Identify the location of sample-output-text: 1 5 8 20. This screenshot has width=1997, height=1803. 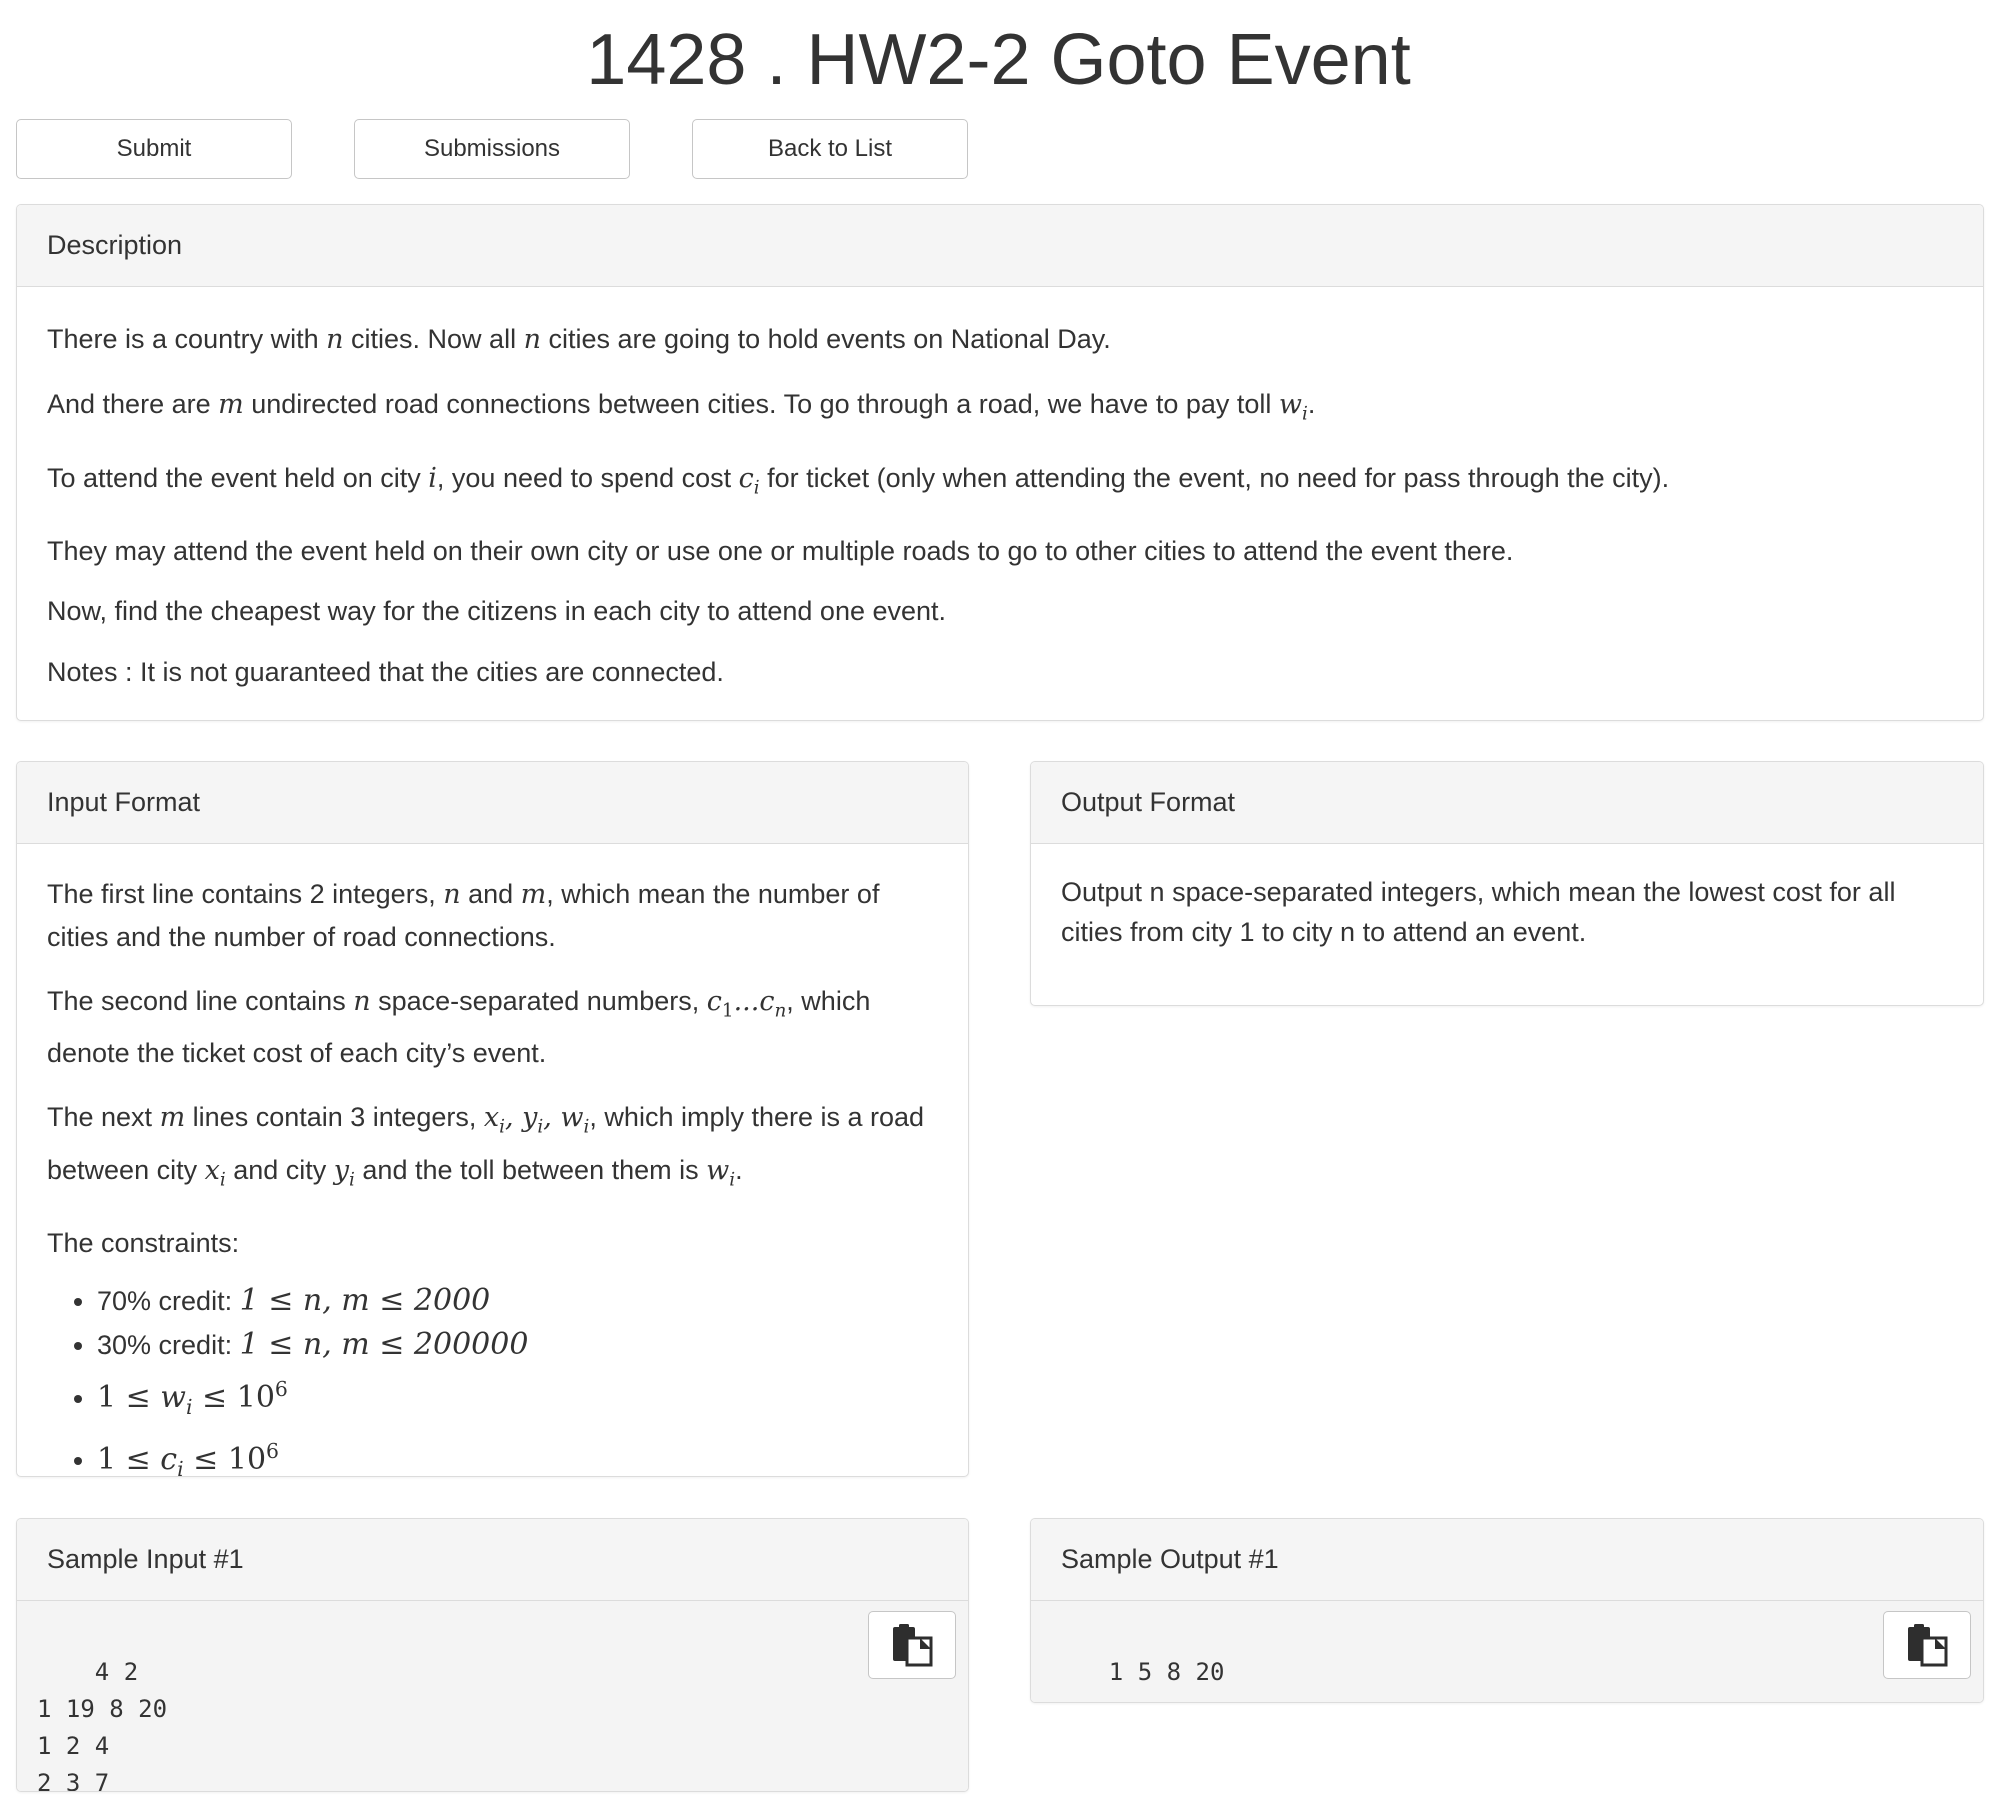
(1166, 1672).